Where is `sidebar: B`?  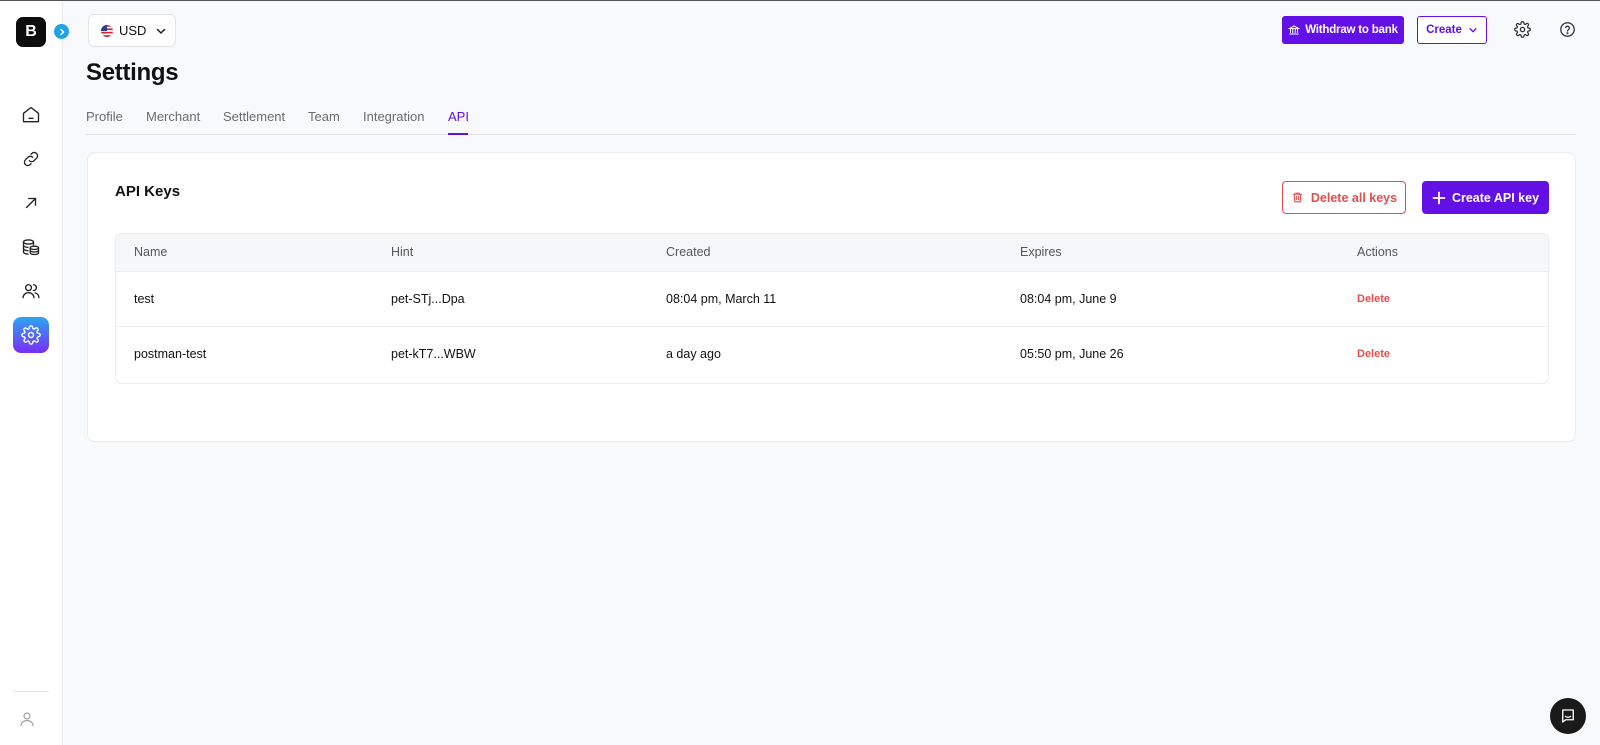 sidebar: B is located at coordinates (34, 373).